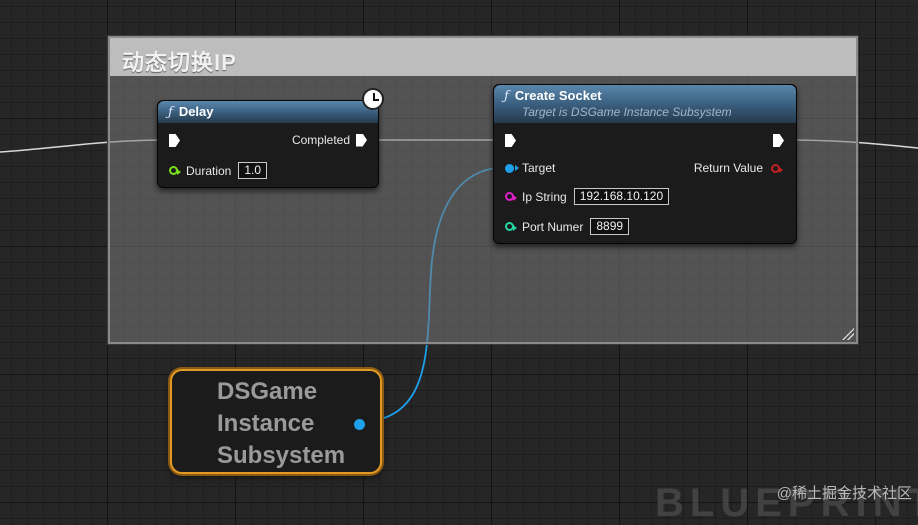  I want to click on target-pin-row: Target, so click(530, 168).